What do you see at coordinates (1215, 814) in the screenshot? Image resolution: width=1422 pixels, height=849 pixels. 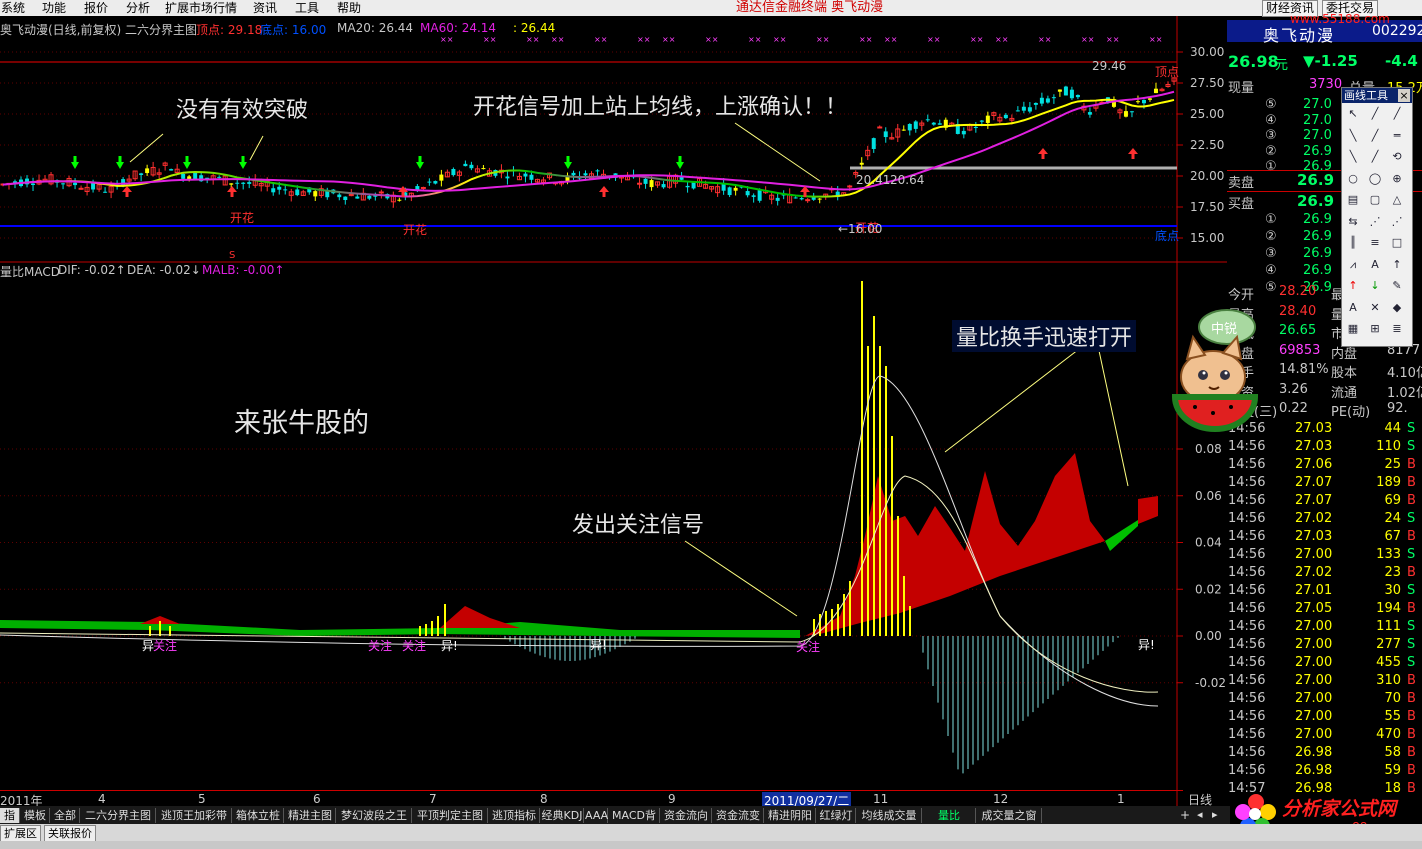 I see `tab-scroll-right: ▸` at bounding box center [1215, 814].